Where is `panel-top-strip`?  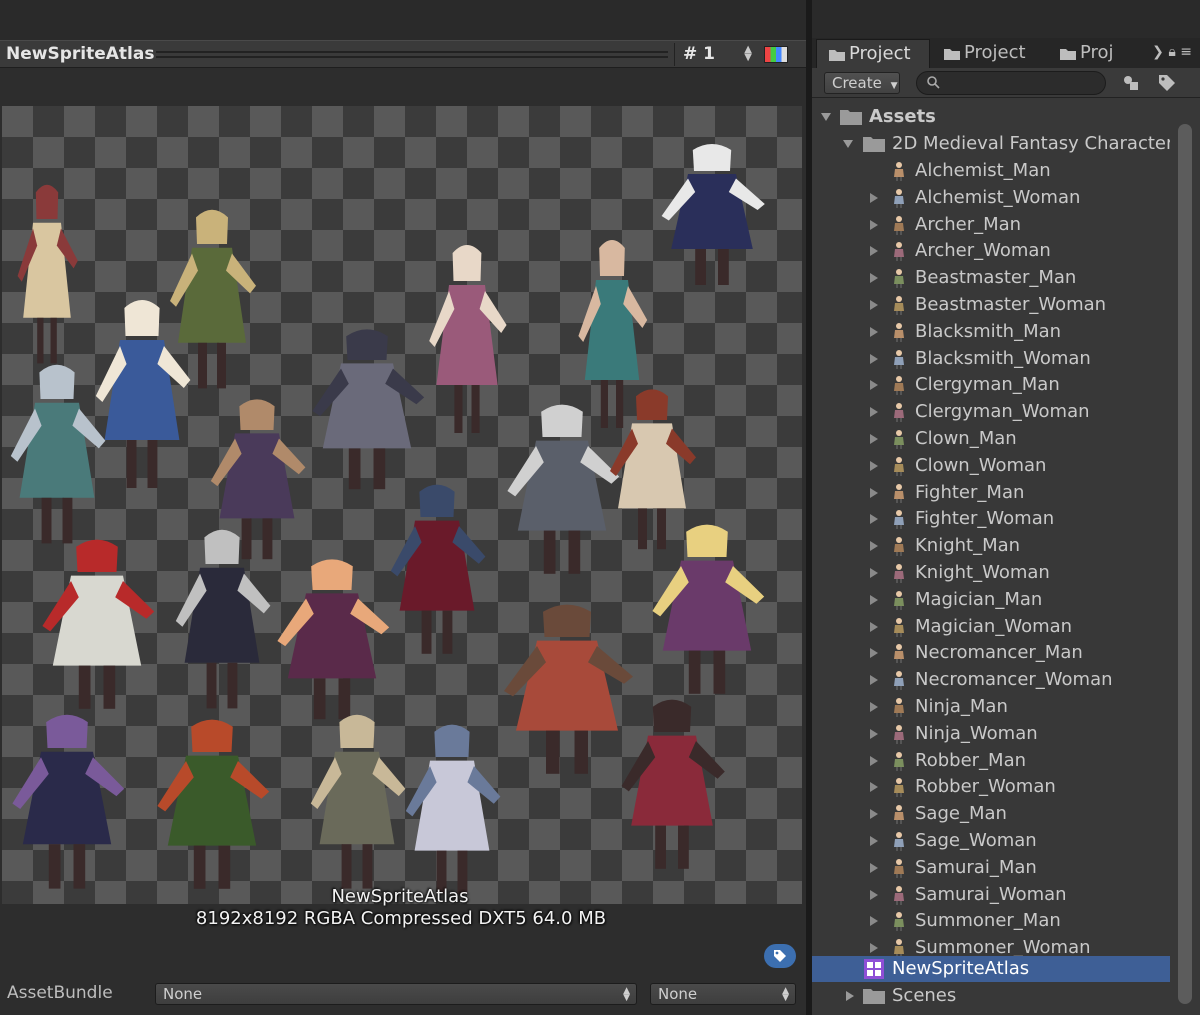
panel-top-strip is located at coordinates (1006, 19).